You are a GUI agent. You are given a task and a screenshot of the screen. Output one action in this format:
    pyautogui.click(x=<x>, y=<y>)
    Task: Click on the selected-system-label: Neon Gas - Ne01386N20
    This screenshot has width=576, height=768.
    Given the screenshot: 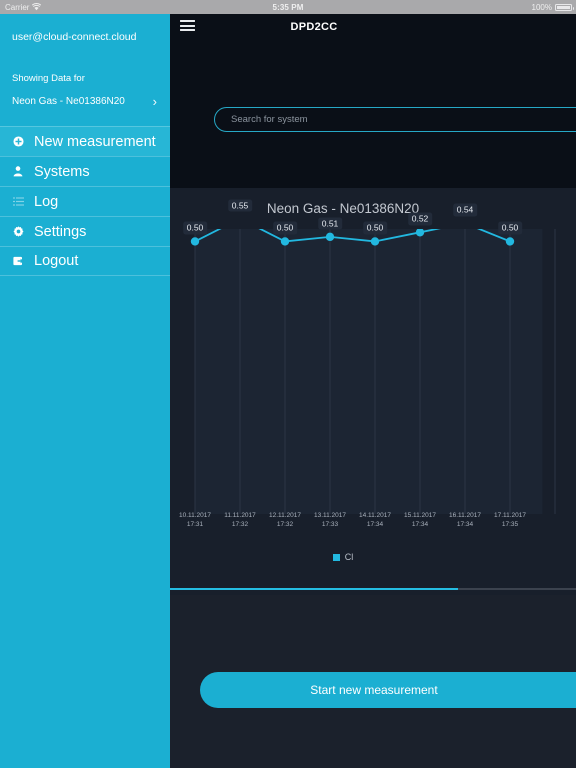 What is the action you would take?
    pyautogui.click(x=68, y=101)
    